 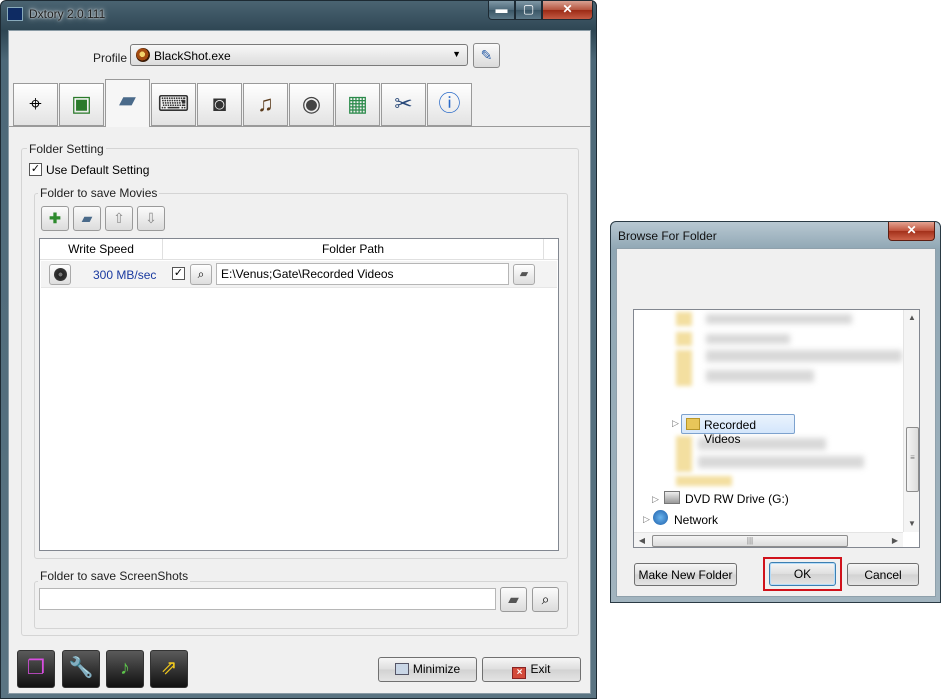 What do you see at coordinates (883, 574) in the screenshot?
I see `cancel-button: Cancel` at bounding box center [883, 574].